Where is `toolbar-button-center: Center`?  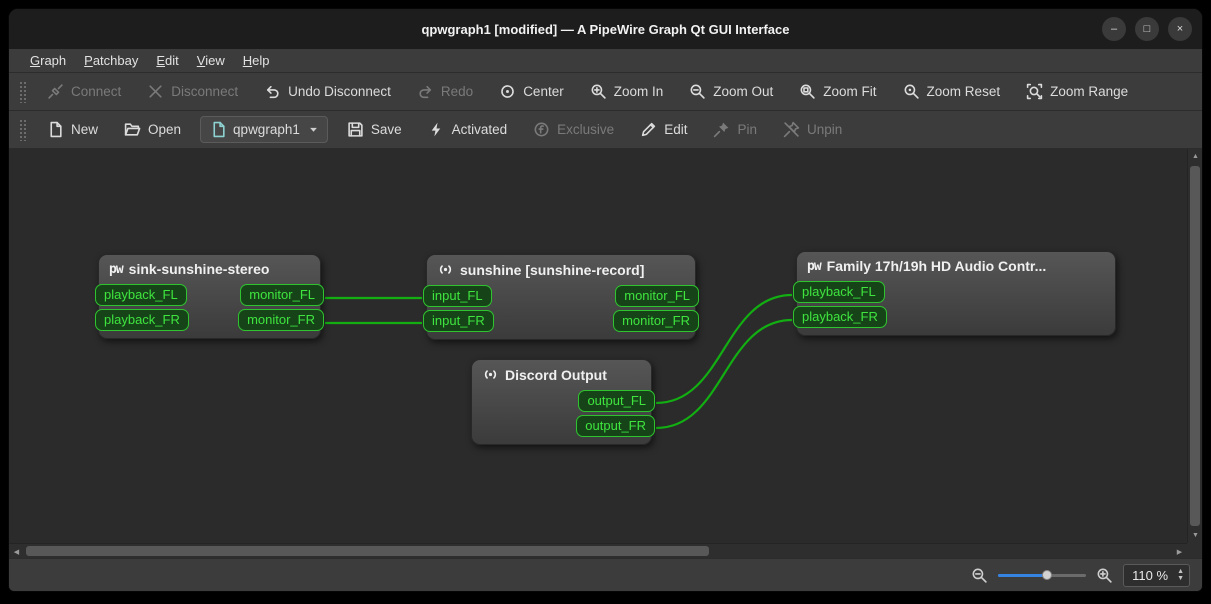
toolbar-button-center: Center is located at coordinates (531, 91).